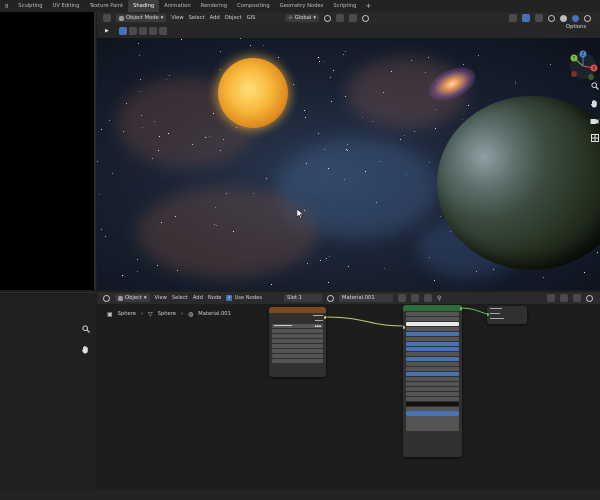  Describe the element at coordinates (368, 6) in the screenshot. I see `add-workspace-button: +` at that location.